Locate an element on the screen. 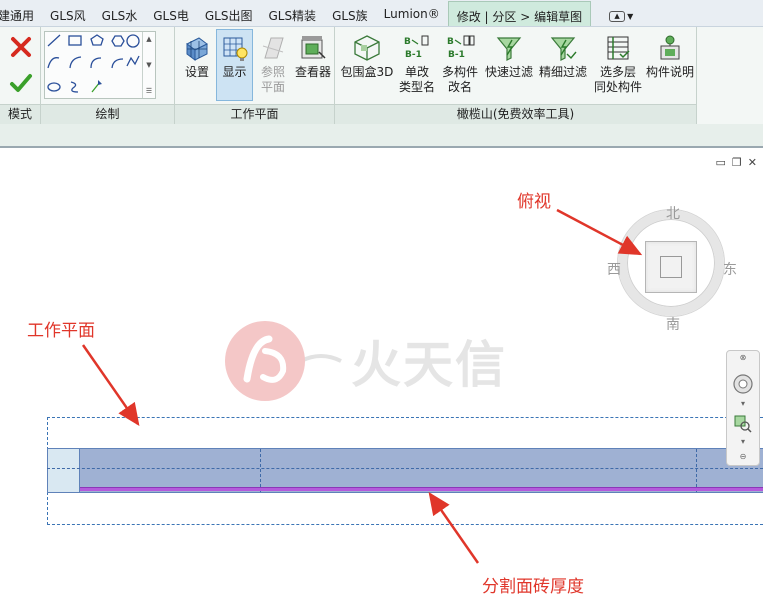 The height and width of the screenshot is (616, 763). batch-rename-icon: B B-1 is located at coordinates (460, 48).